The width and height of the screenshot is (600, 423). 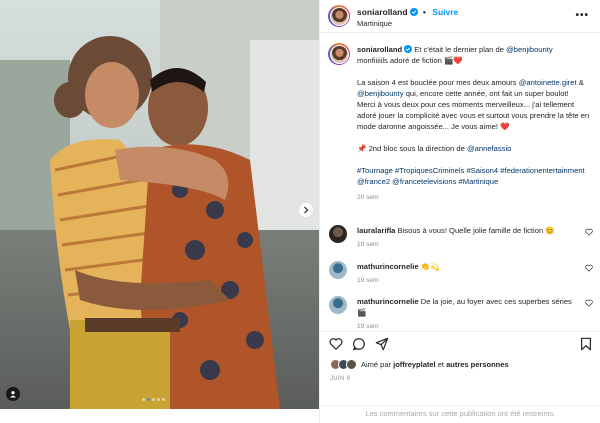 What do you see at coordinates (582, 15) in the screenshot?
I see `more-options-button: •••` at bounding box center [582, 15].